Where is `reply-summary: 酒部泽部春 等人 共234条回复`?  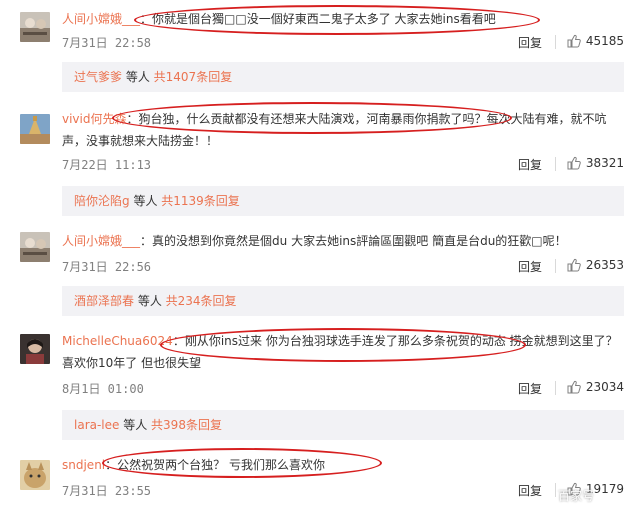
reply-summary: 酒部泽部春 等人 共234条回复 is located at coordinates (343, 301).